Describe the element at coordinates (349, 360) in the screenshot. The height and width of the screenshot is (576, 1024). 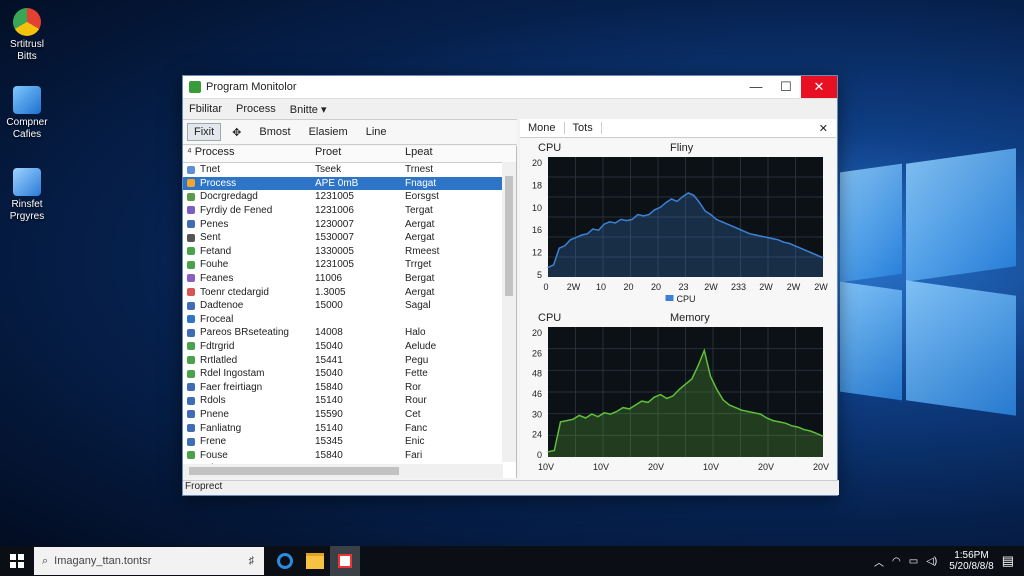
I see `table-row: Rrtlatled 15441 Pegu` at that location.